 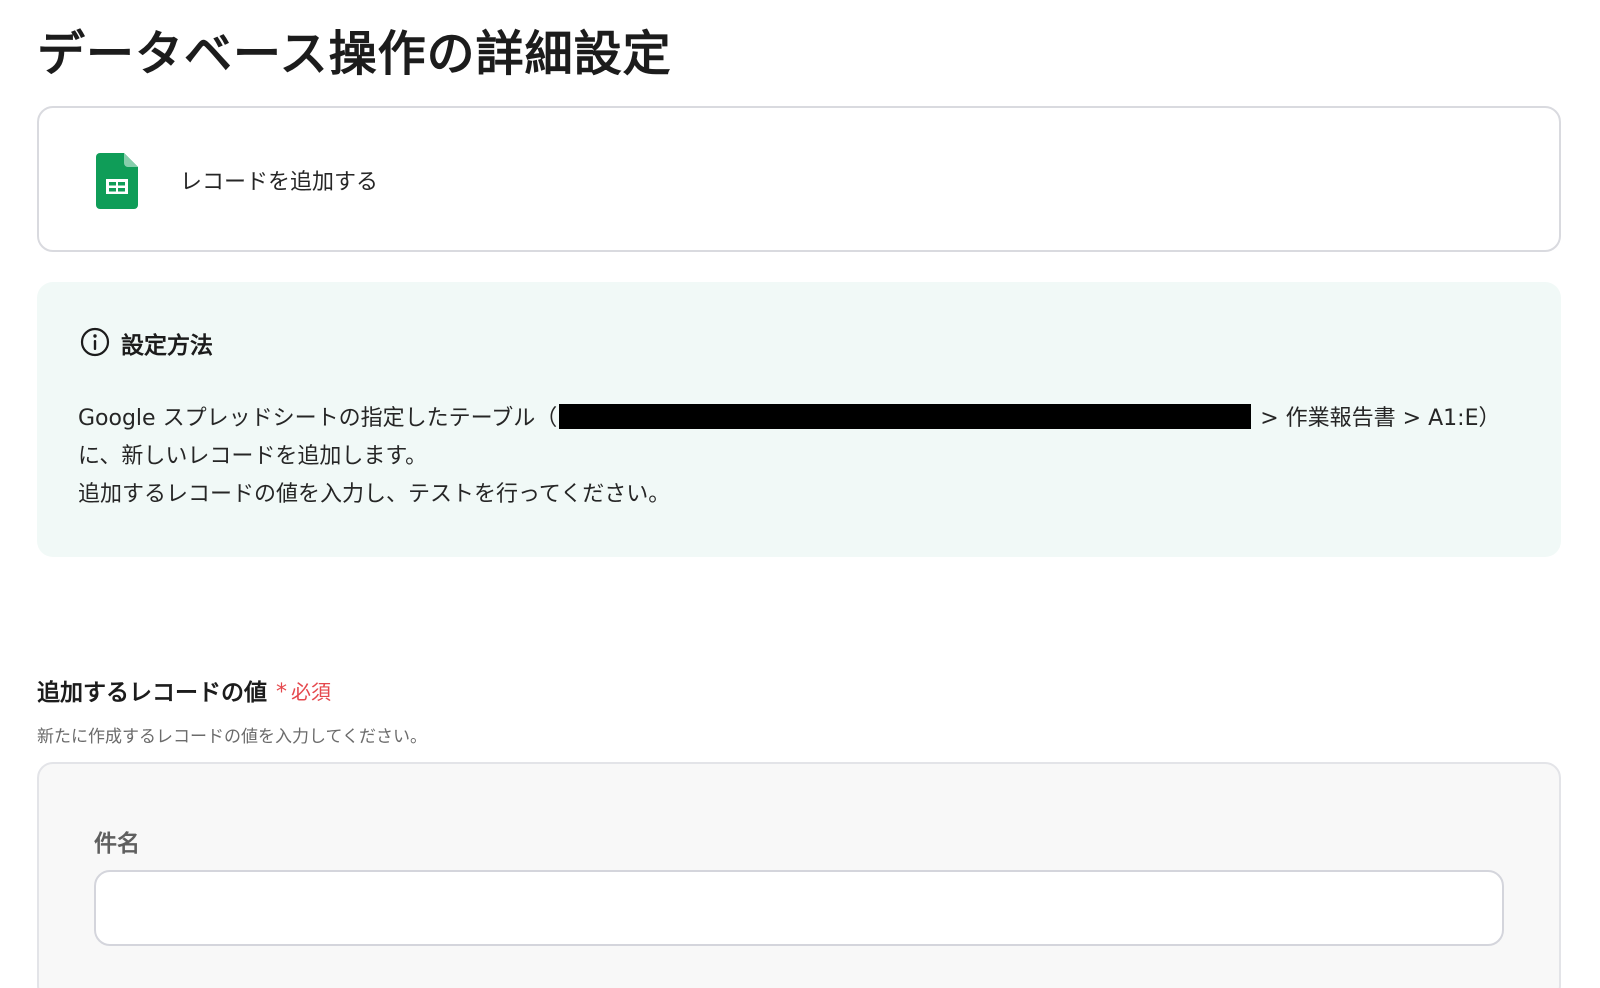 I want to click on action-card: レコードを追加する, so click(x=799, y=179).